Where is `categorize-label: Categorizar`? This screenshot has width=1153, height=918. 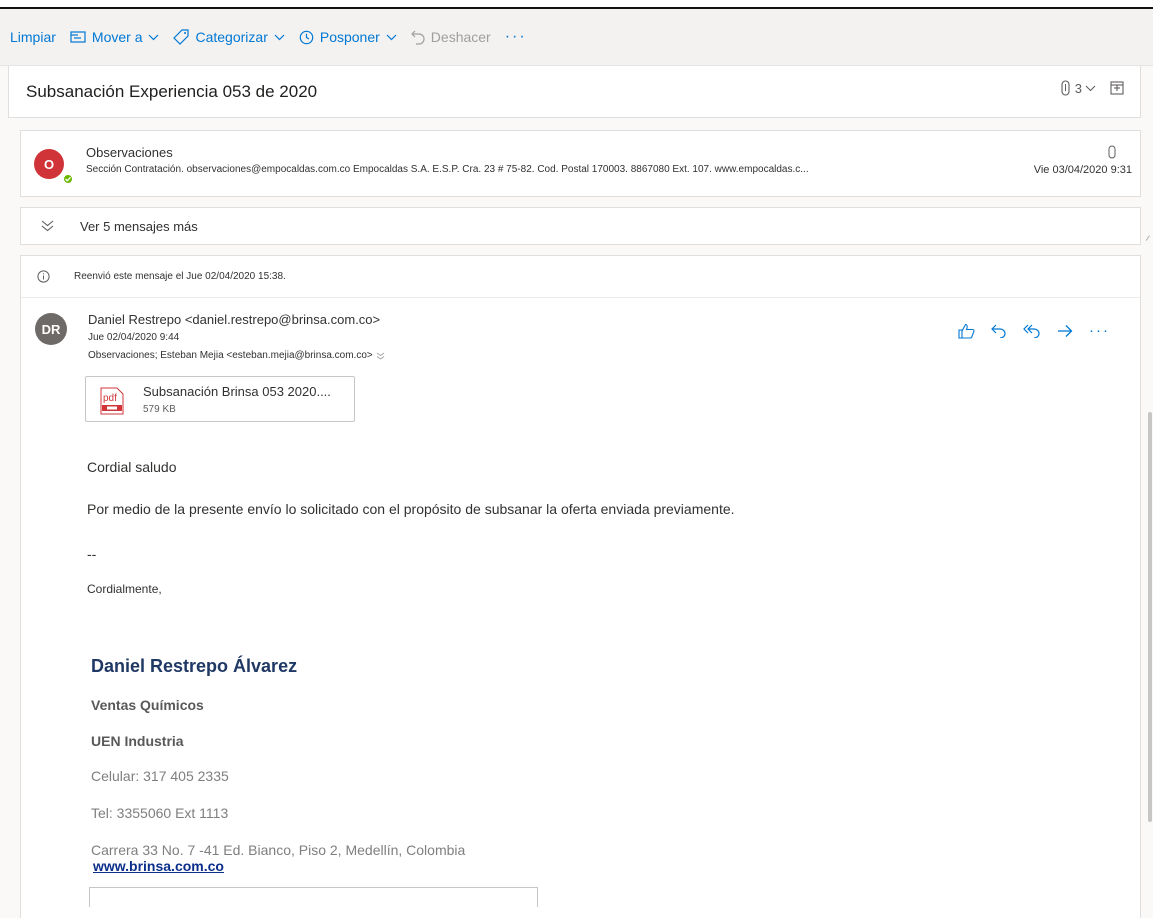 categorize-label: Categorizar is located at coordinates (231, 37).